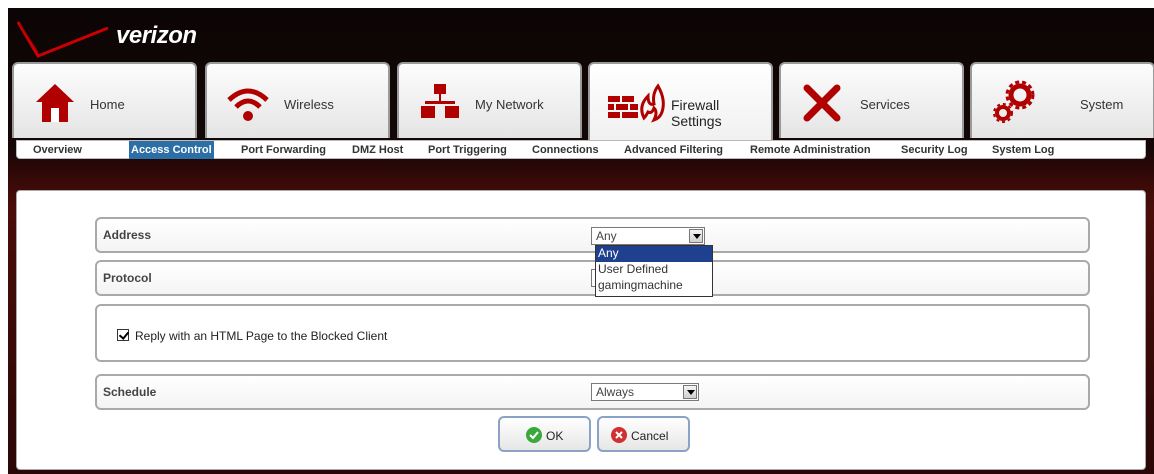 This screenshot has width=1154, height=474. I want to click on tab-my-network: My Network, so click(489, 100).